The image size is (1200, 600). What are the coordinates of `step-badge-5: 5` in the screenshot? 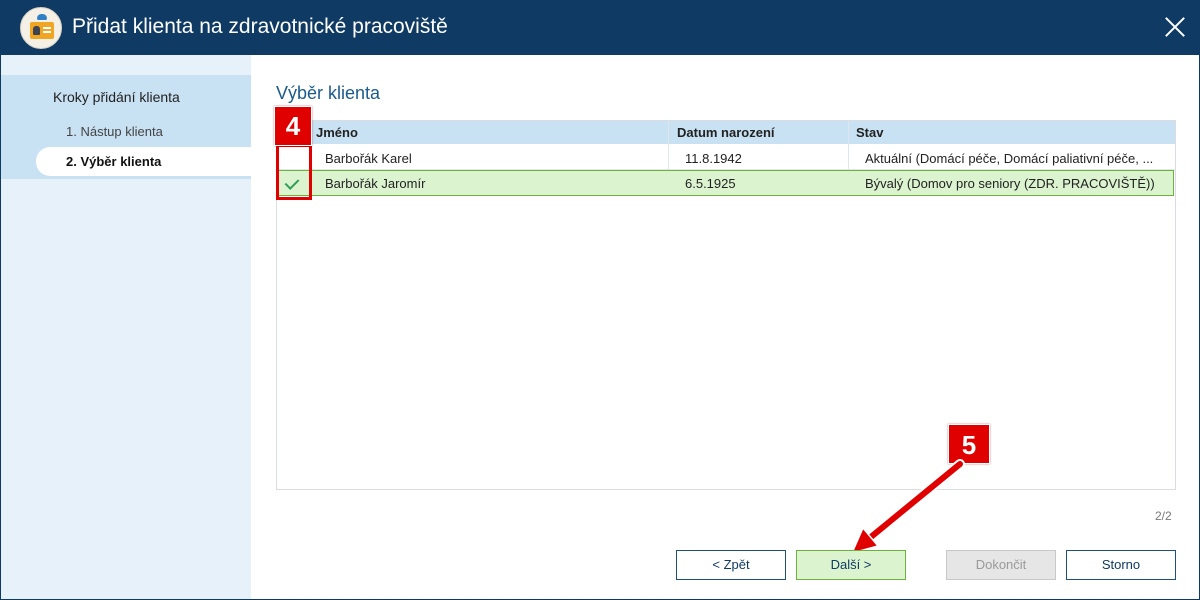 It's located at (969, 444).